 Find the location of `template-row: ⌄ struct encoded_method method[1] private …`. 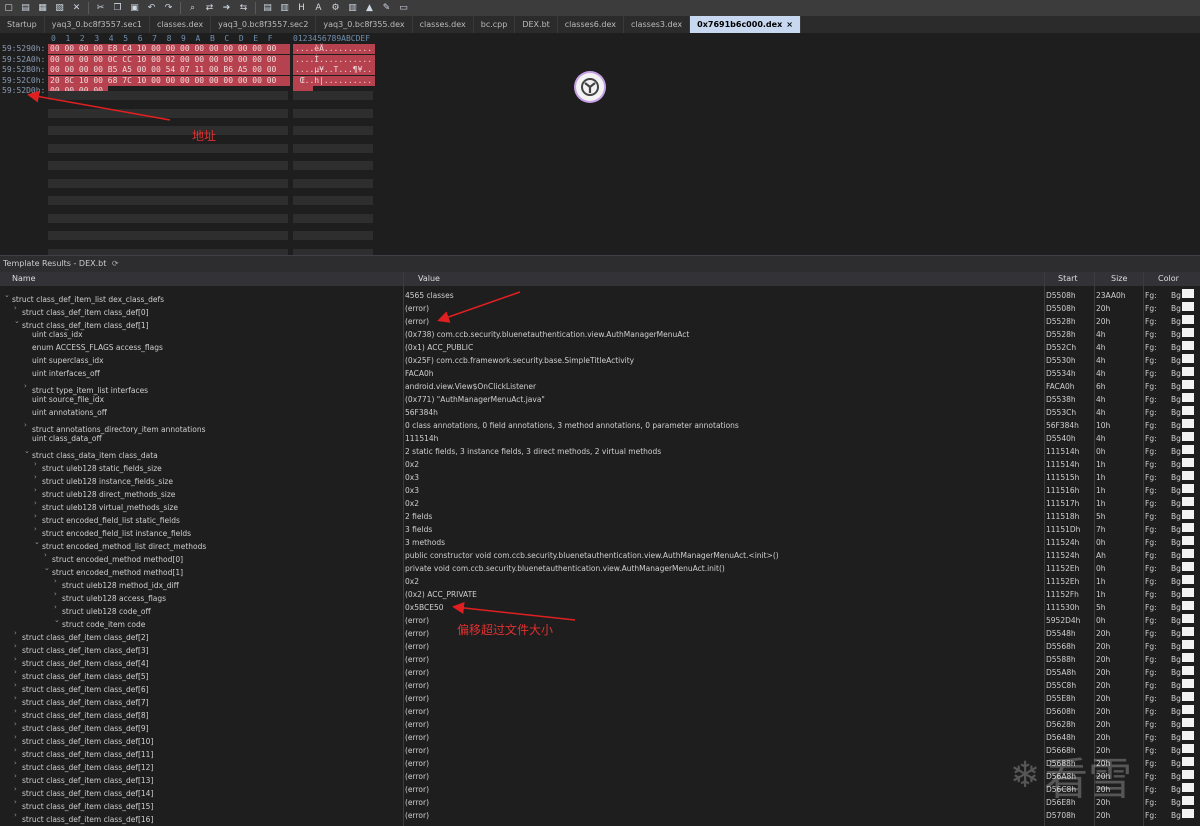

template-row: ⌄ struct encoded_method method[1] private … is located at coordinates (600, 569).